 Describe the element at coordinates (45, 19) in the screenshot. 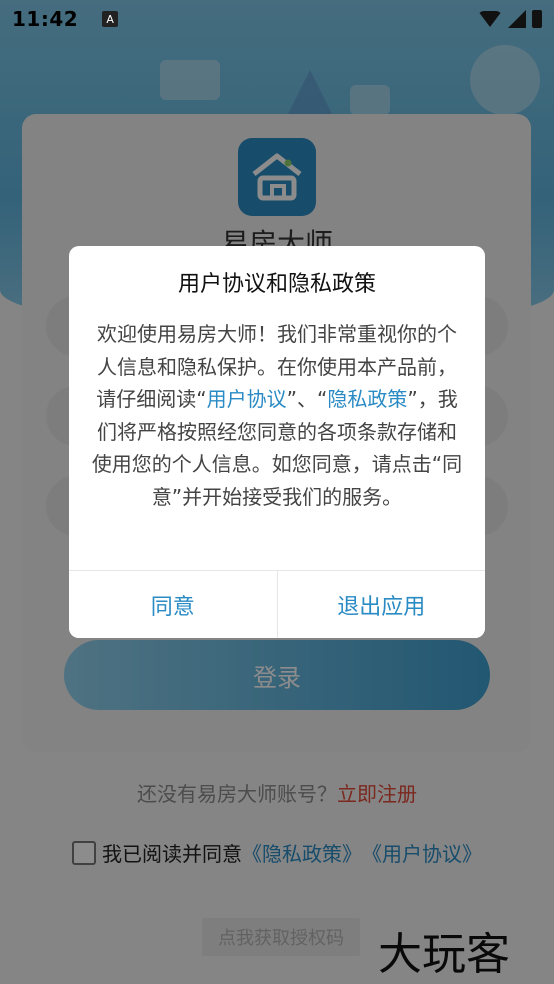

I see `status-time: 11:42` at that location.